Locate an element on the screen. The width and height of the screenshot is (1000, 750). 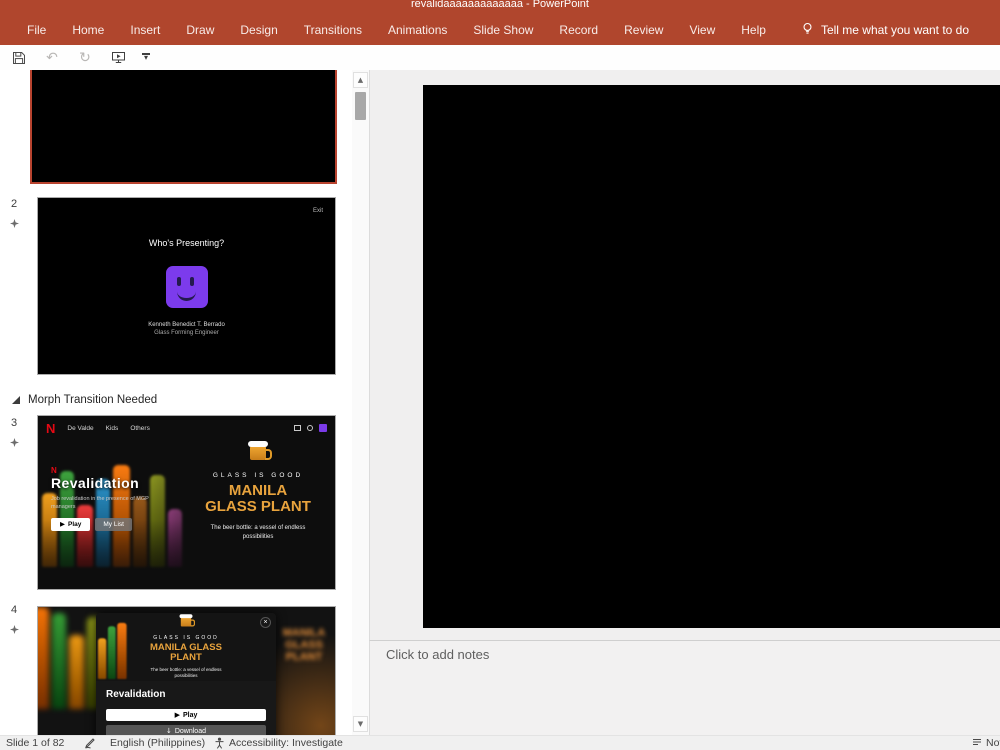
nav-item: De Valde is located at coordinates (80, 428).